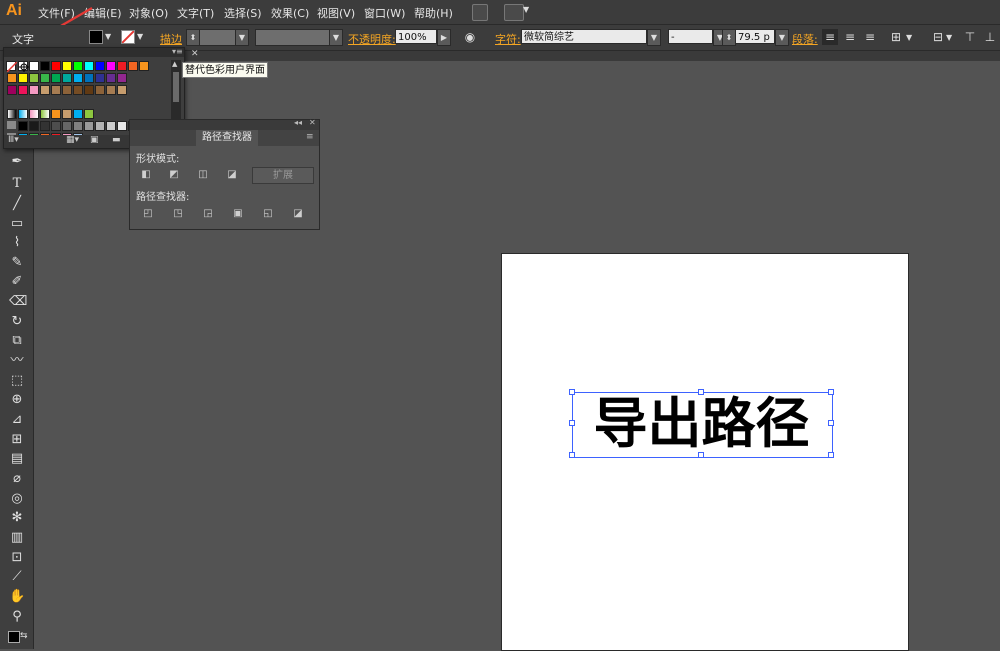 The image size is (1000, 651). What do you see at coordinates (218, 37) in the screenshot?
I see `stroke-weight-field` at bounding box center [218, 37].